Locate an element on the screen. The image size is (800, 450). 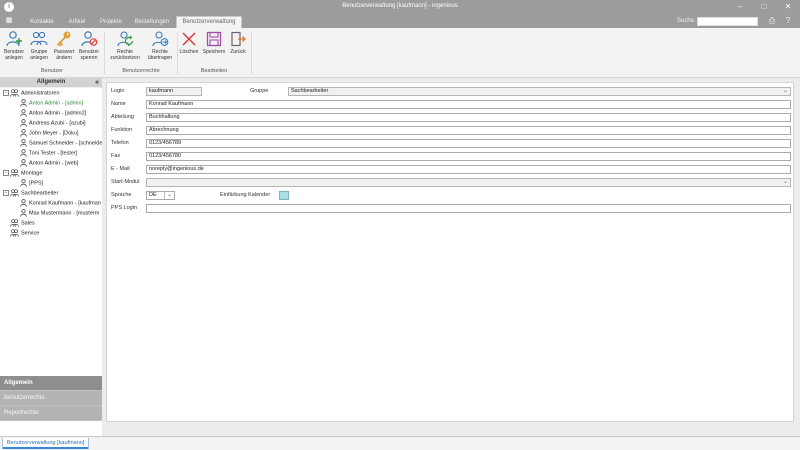
save-icon is located at coordinates (214, 39).